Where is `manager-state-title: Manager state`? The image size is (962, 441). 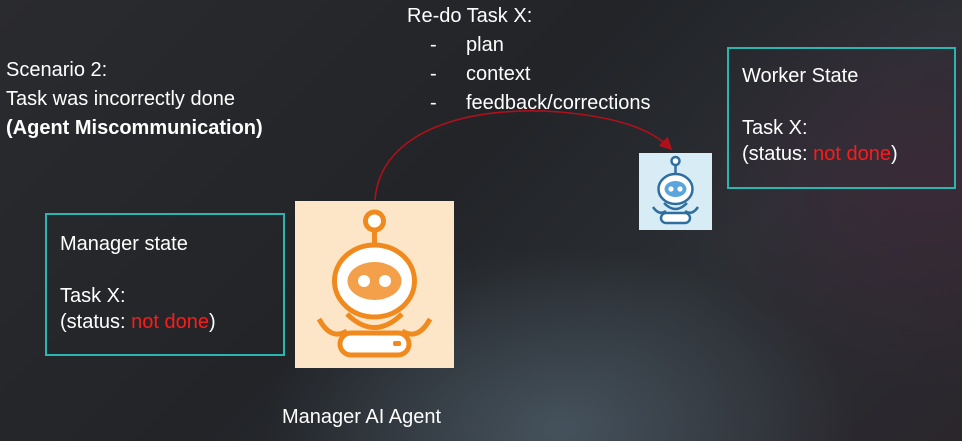 manager-state-title: Manager state is located at coordinates (124, 244).